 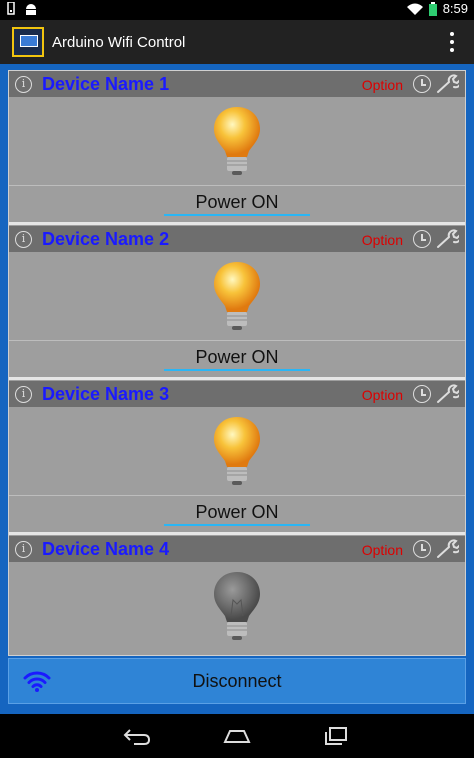 What do you see at coordinates (237, 10) in the screenshot?
I see `status-bar: 8:59` at bounding box center [237, 10].